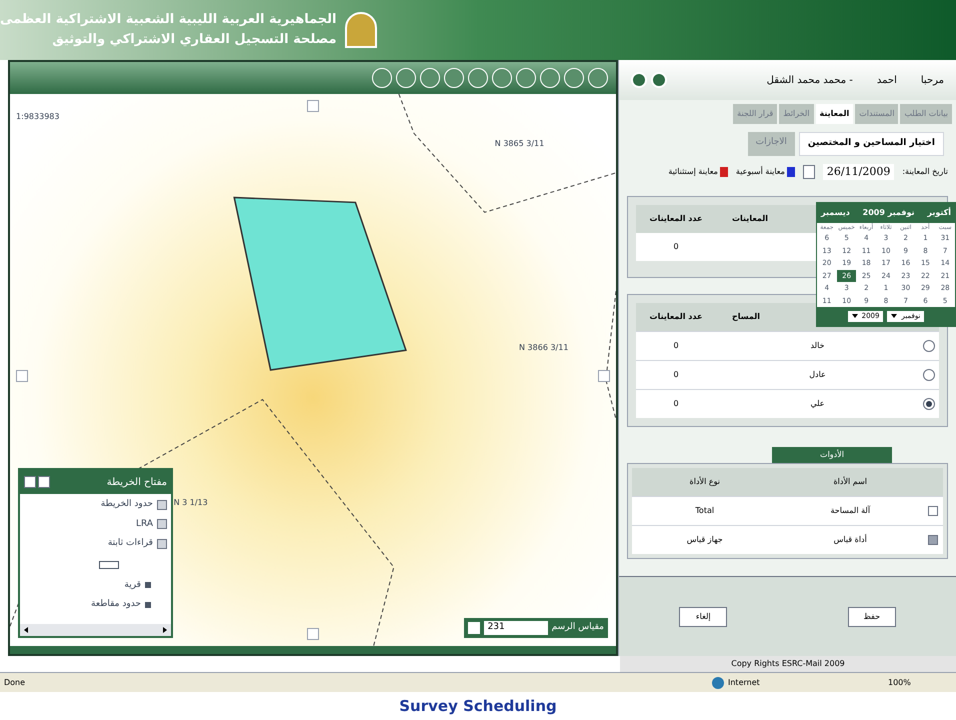  Describe the element at coordinates (516, 628) in the screenshot. I see `scale-field: 231` at that location.